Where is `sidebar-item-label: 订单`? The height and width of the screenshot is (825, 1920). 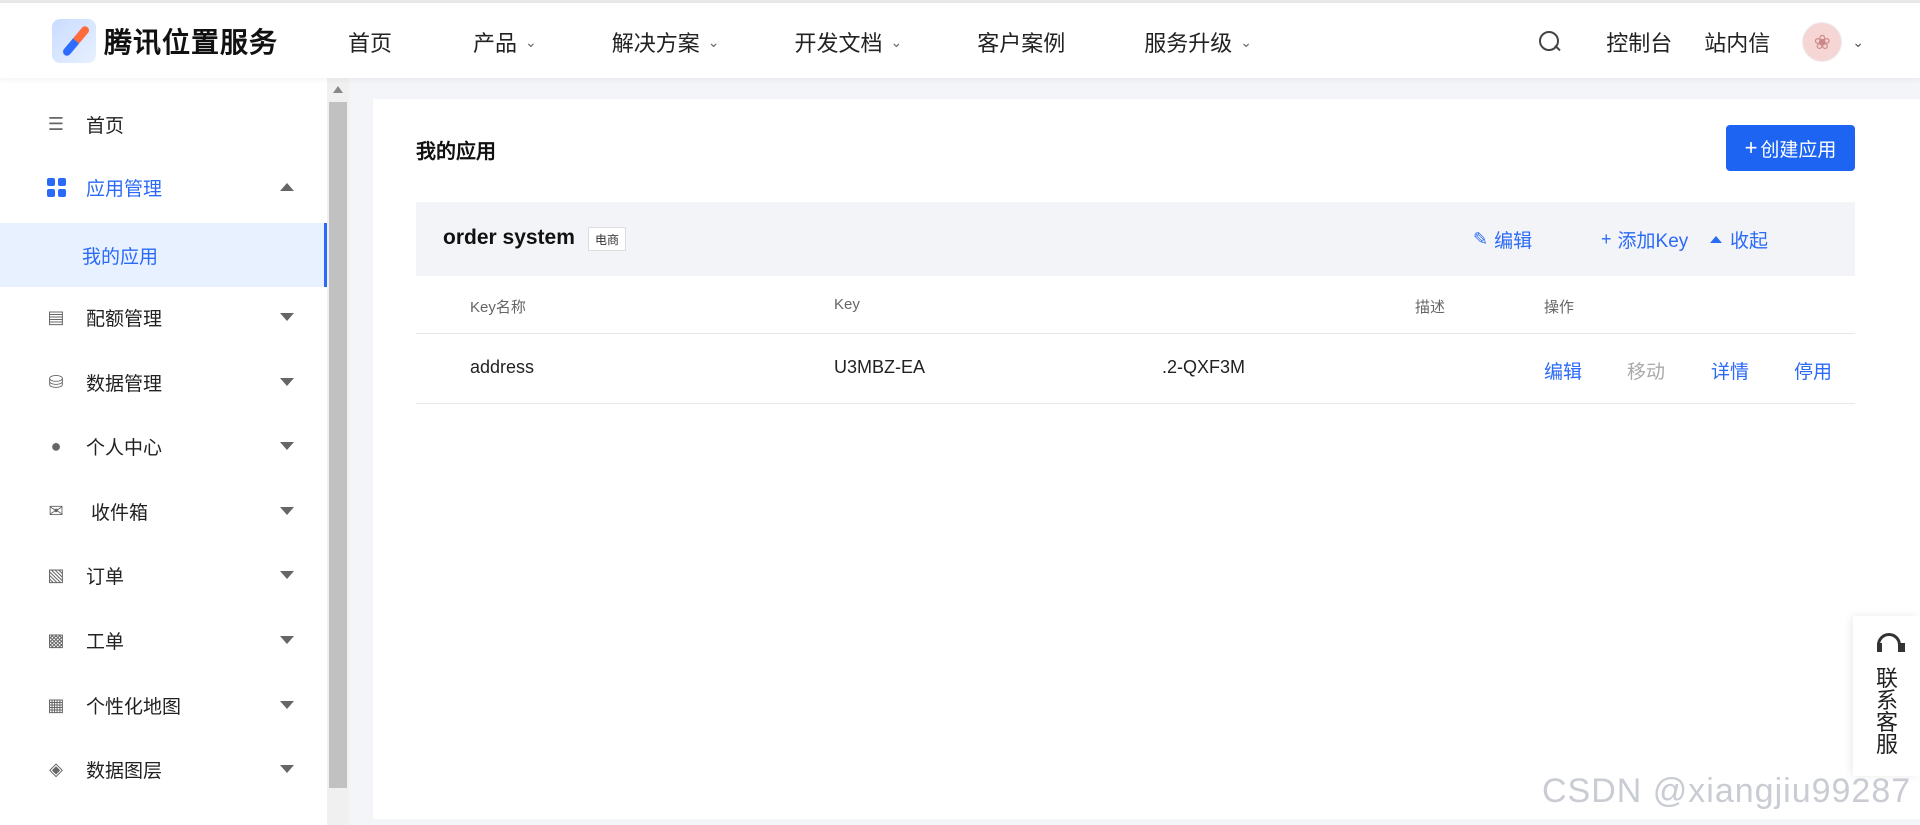
sidebar-item-label: 订单 is located at coordinates (105, 577).